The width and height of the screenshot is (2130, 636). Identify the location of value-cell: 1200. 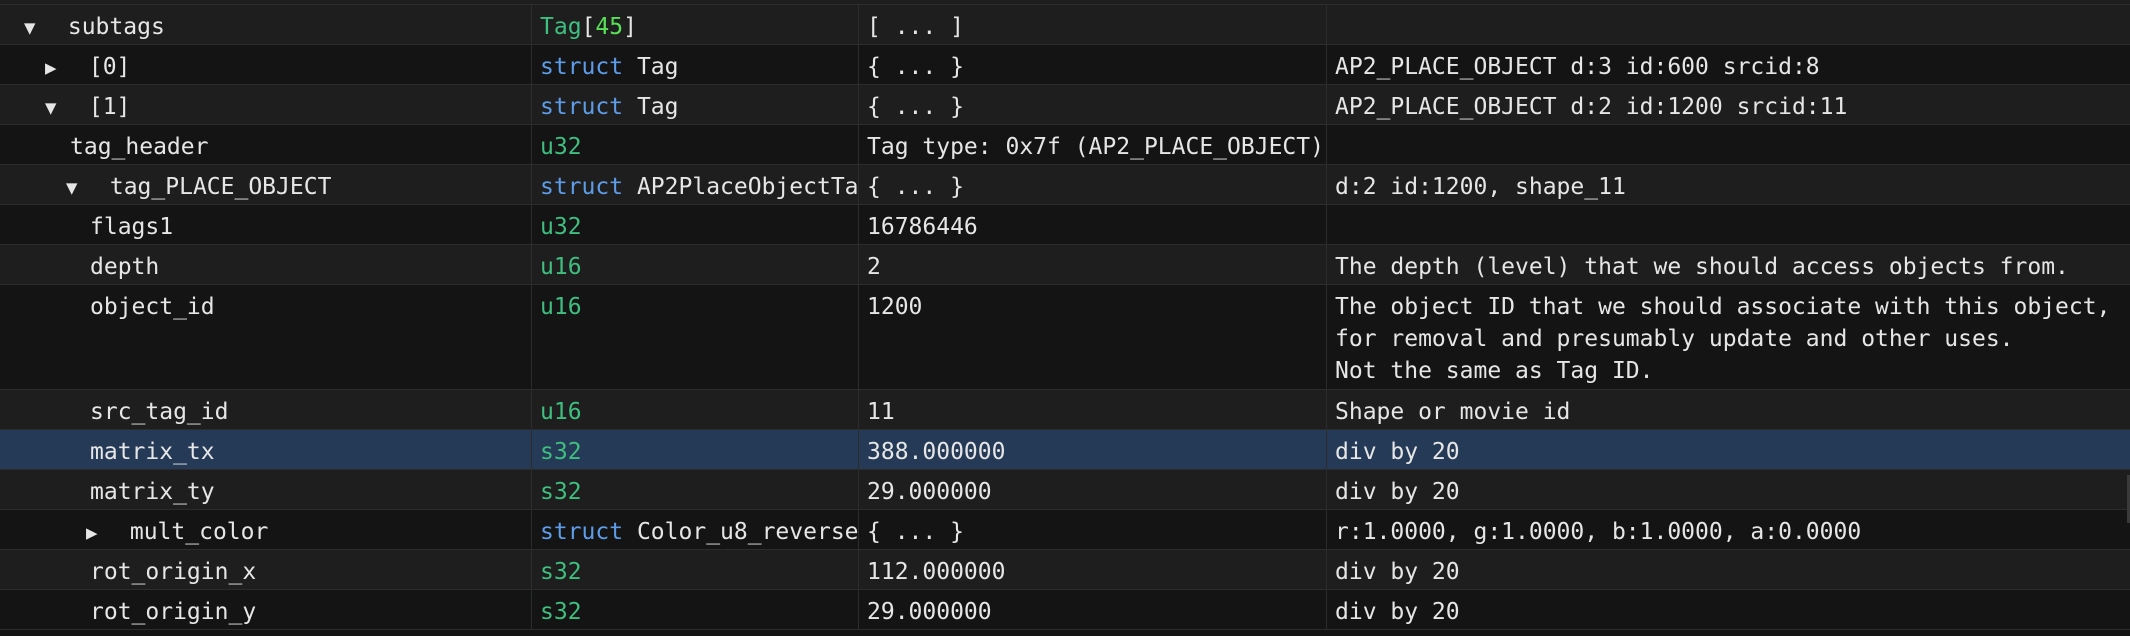
(1093, 337).